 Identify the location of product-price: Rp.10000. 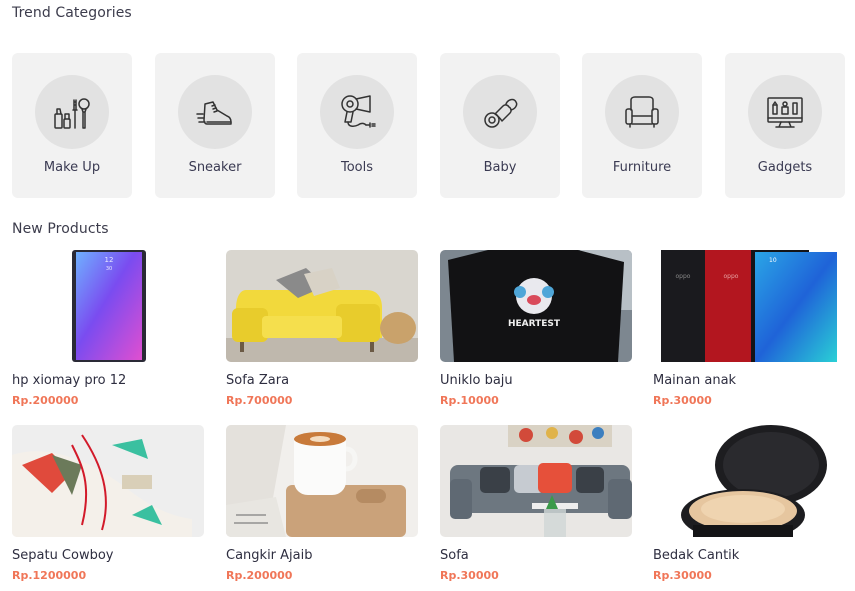
(469, 400).